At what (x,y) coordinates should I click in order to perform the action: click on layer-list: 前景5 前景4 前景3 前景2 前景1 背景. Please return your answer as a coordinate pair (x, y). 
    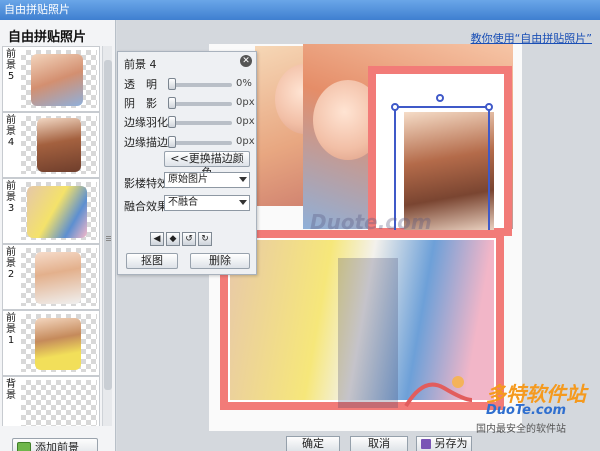
    Looking at the image, I should click on (51, 236).